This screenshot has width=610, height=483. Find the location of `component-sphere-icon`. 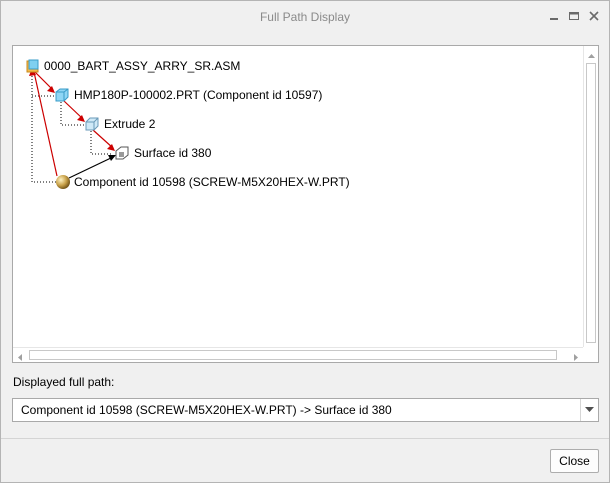

component-sphere-icon is located at coordinates (63, 184).